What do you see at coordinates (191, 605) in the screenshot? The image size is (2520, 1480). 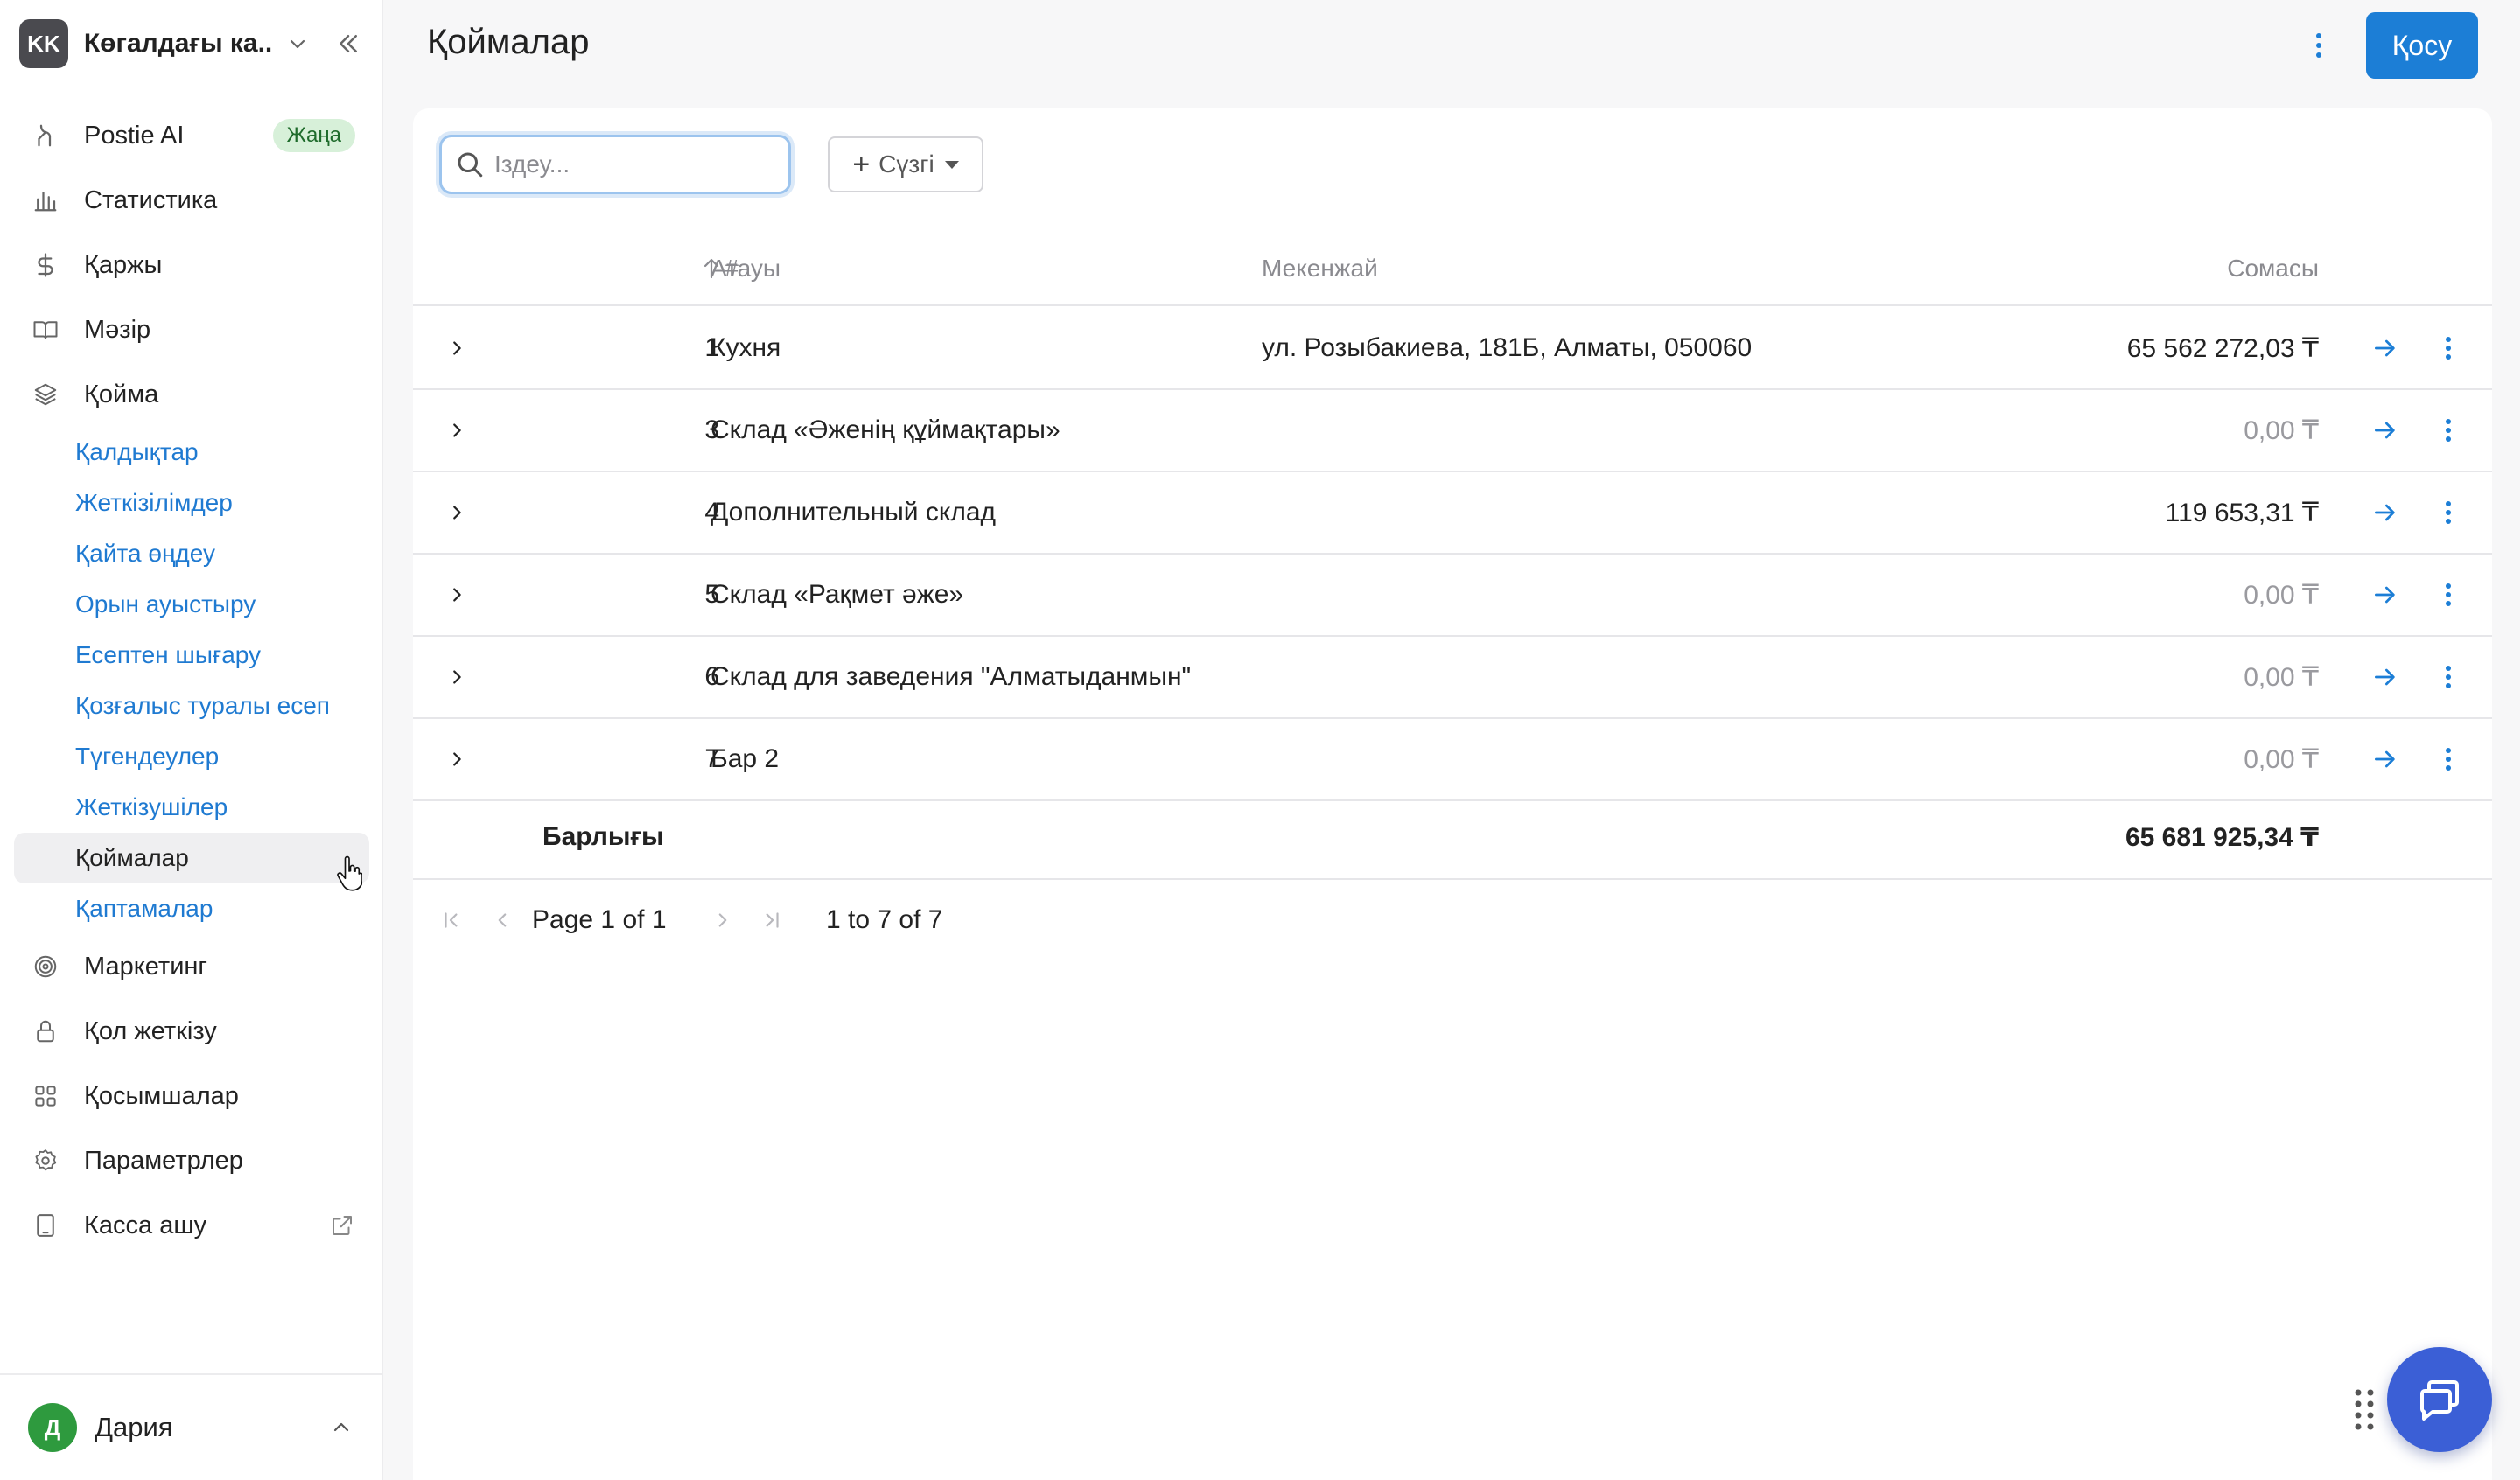 I see `sidebar-subitem-transfers: Орын ауыстыру` at bounding box center [191, 605].